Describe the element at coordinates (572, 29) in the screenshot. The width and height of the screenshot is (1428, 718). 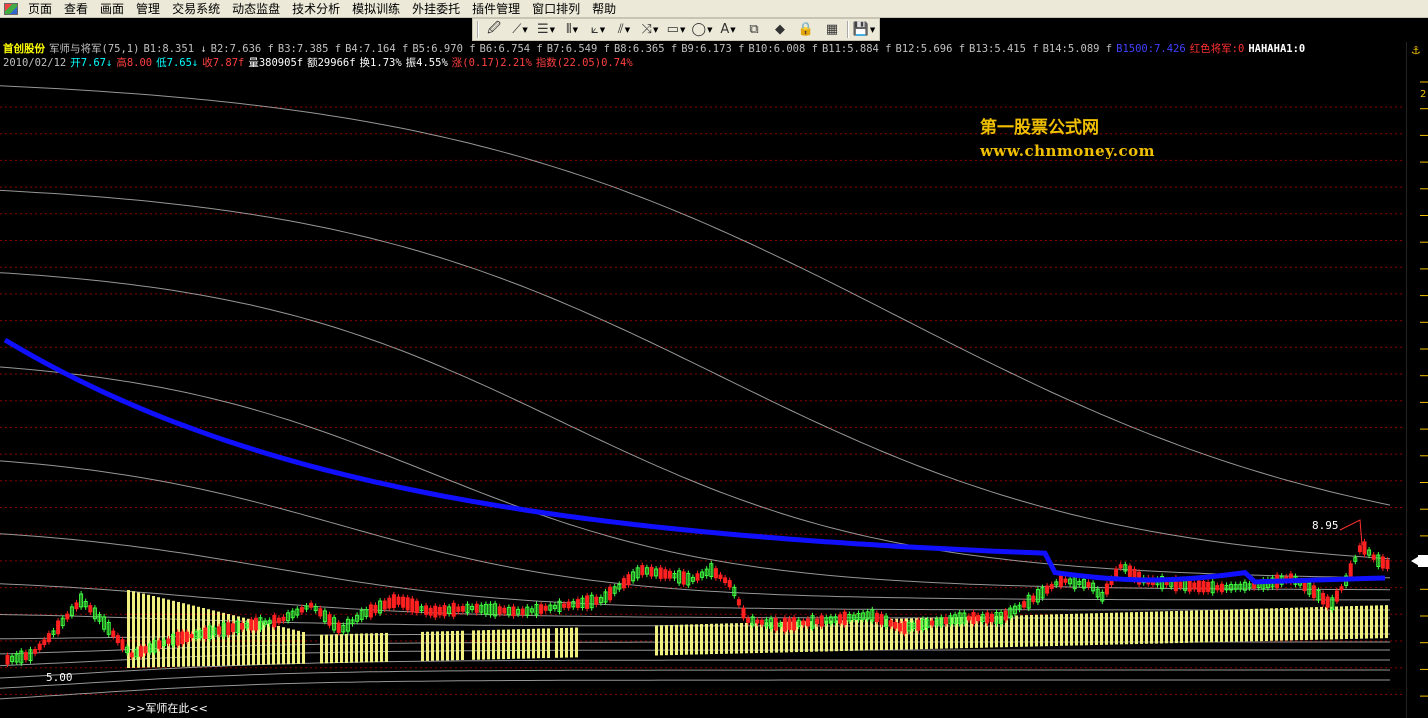
I see `cycle-tool-icon: ⦀ ▼` at that location.